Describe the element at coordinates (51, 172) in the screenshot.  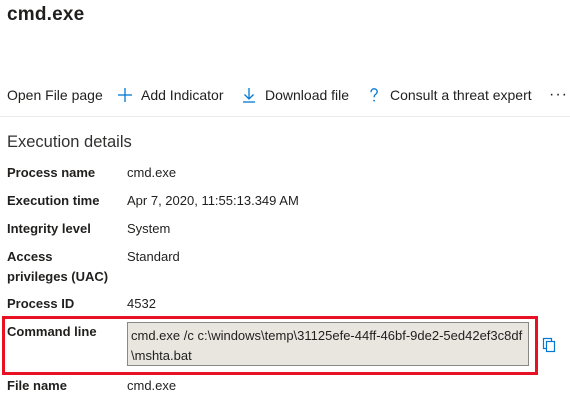
I see `process-name-label: Process name` at that location.